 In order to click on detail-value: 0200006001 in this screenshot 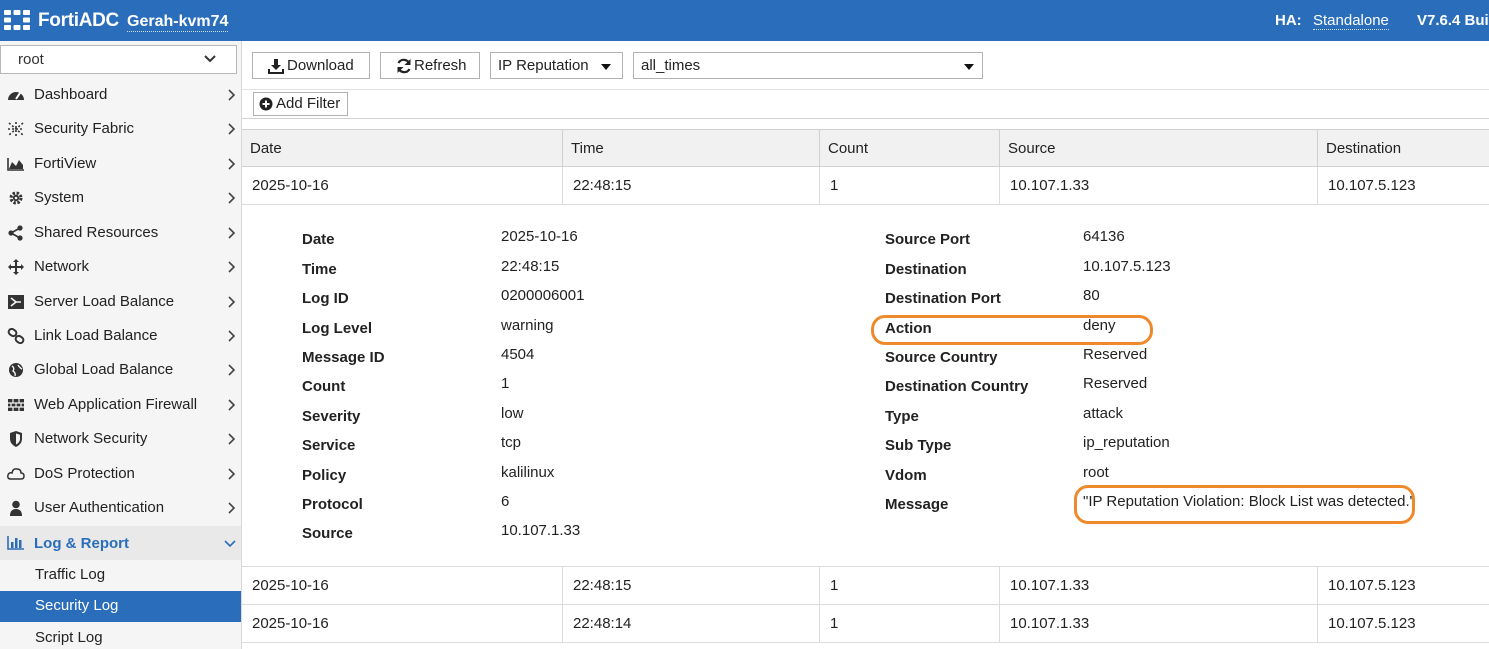, I will do `click(543, 295)`.